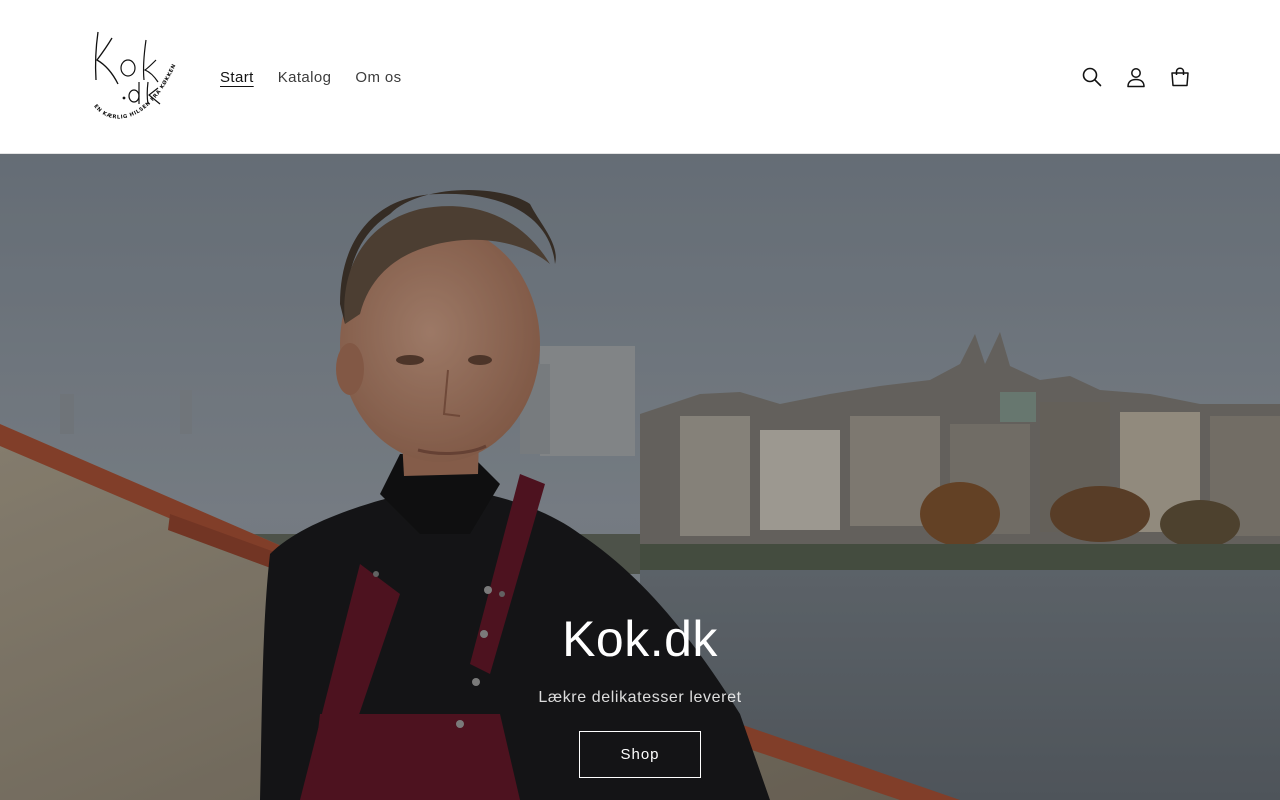  I want to click on nav-link-katalog: Katalog, so click(305, 77).